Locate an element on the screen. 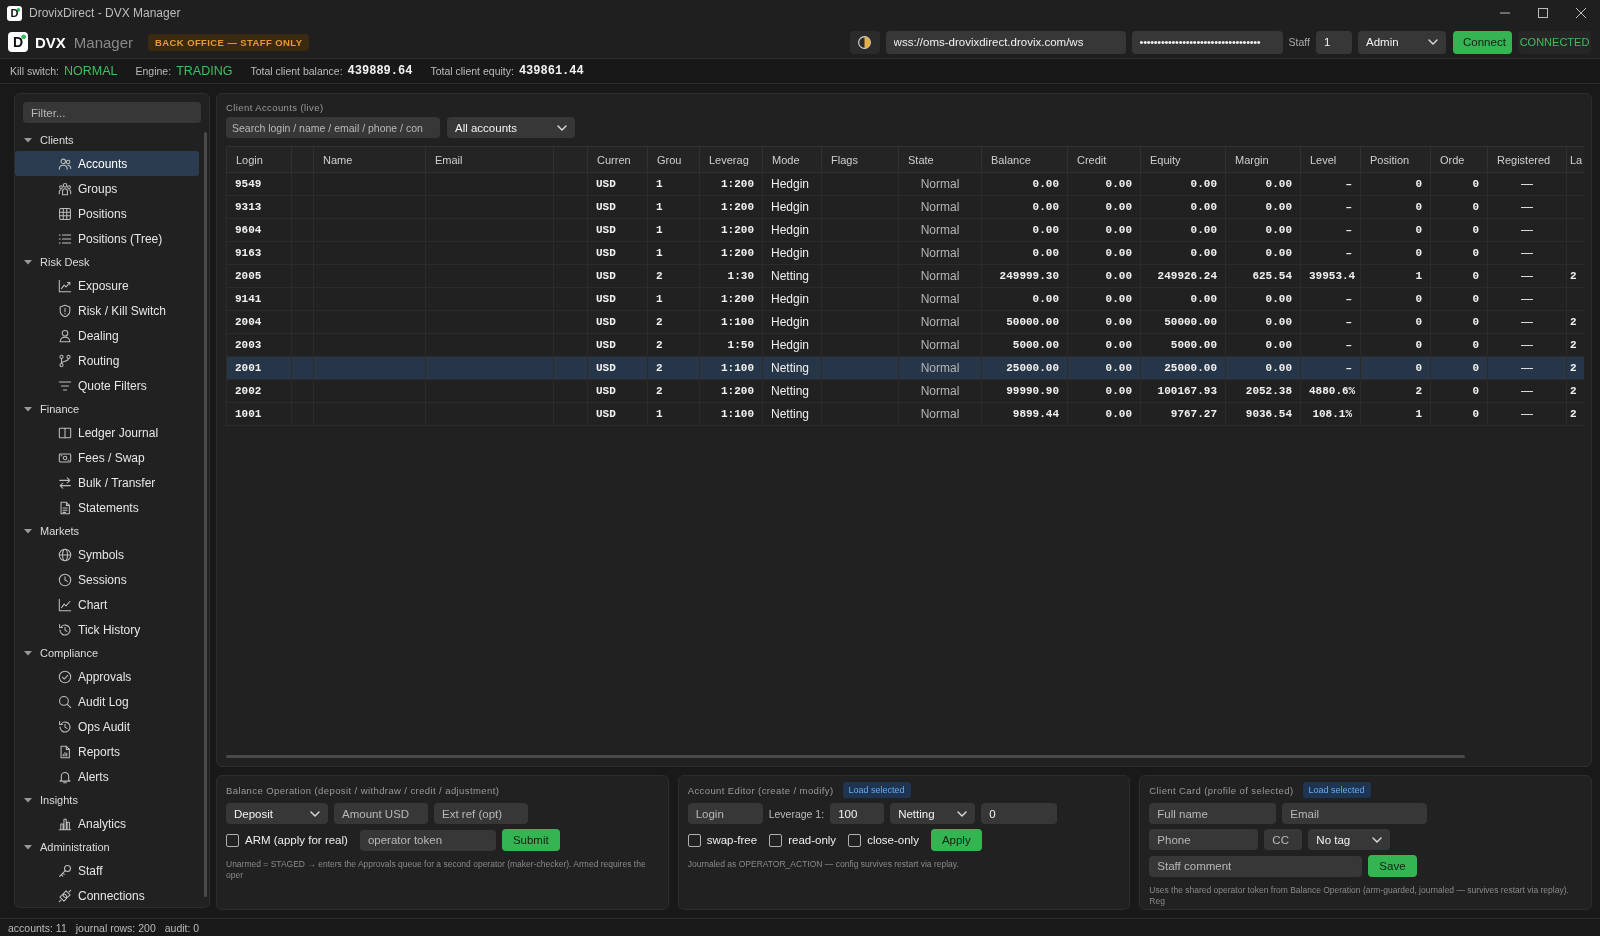 The height and width of the screenshot is (936, 1600). login-field: Login is located at coordinates (725, 813).